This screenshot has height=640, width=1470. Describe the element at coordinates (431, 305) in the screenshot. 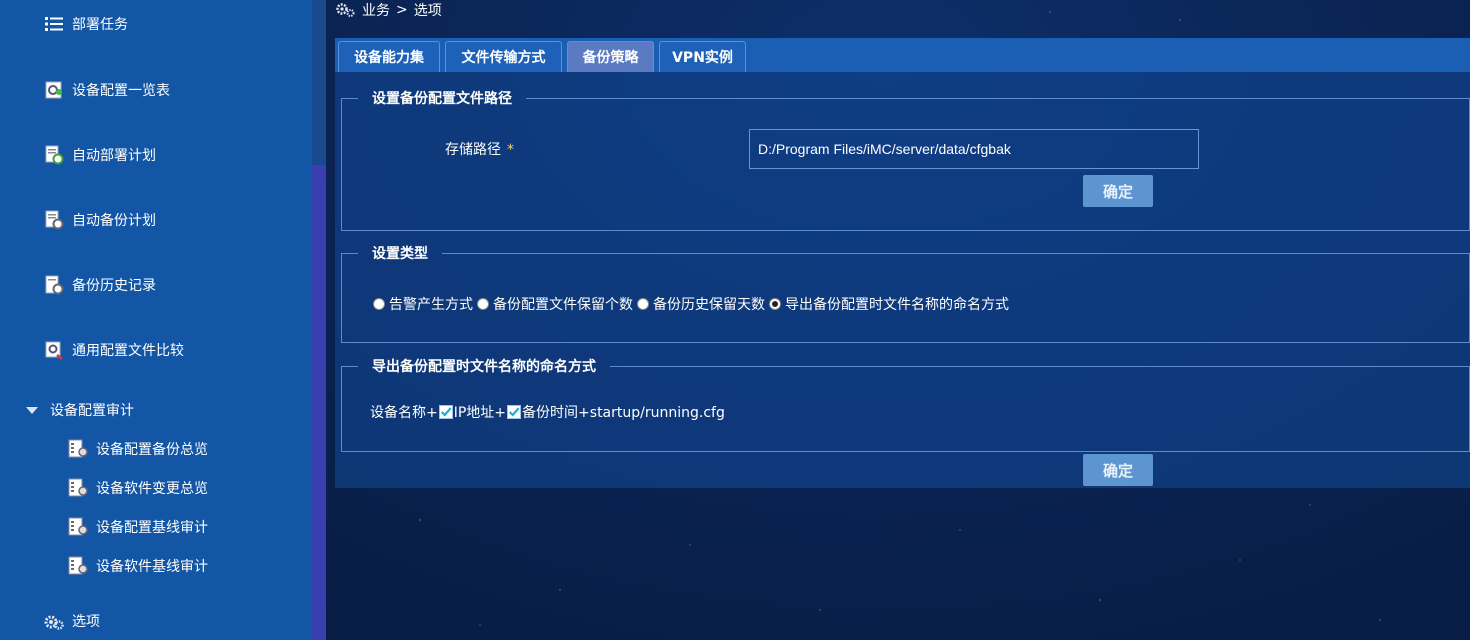

I see `radio-label: 告警产生方式` at that location.